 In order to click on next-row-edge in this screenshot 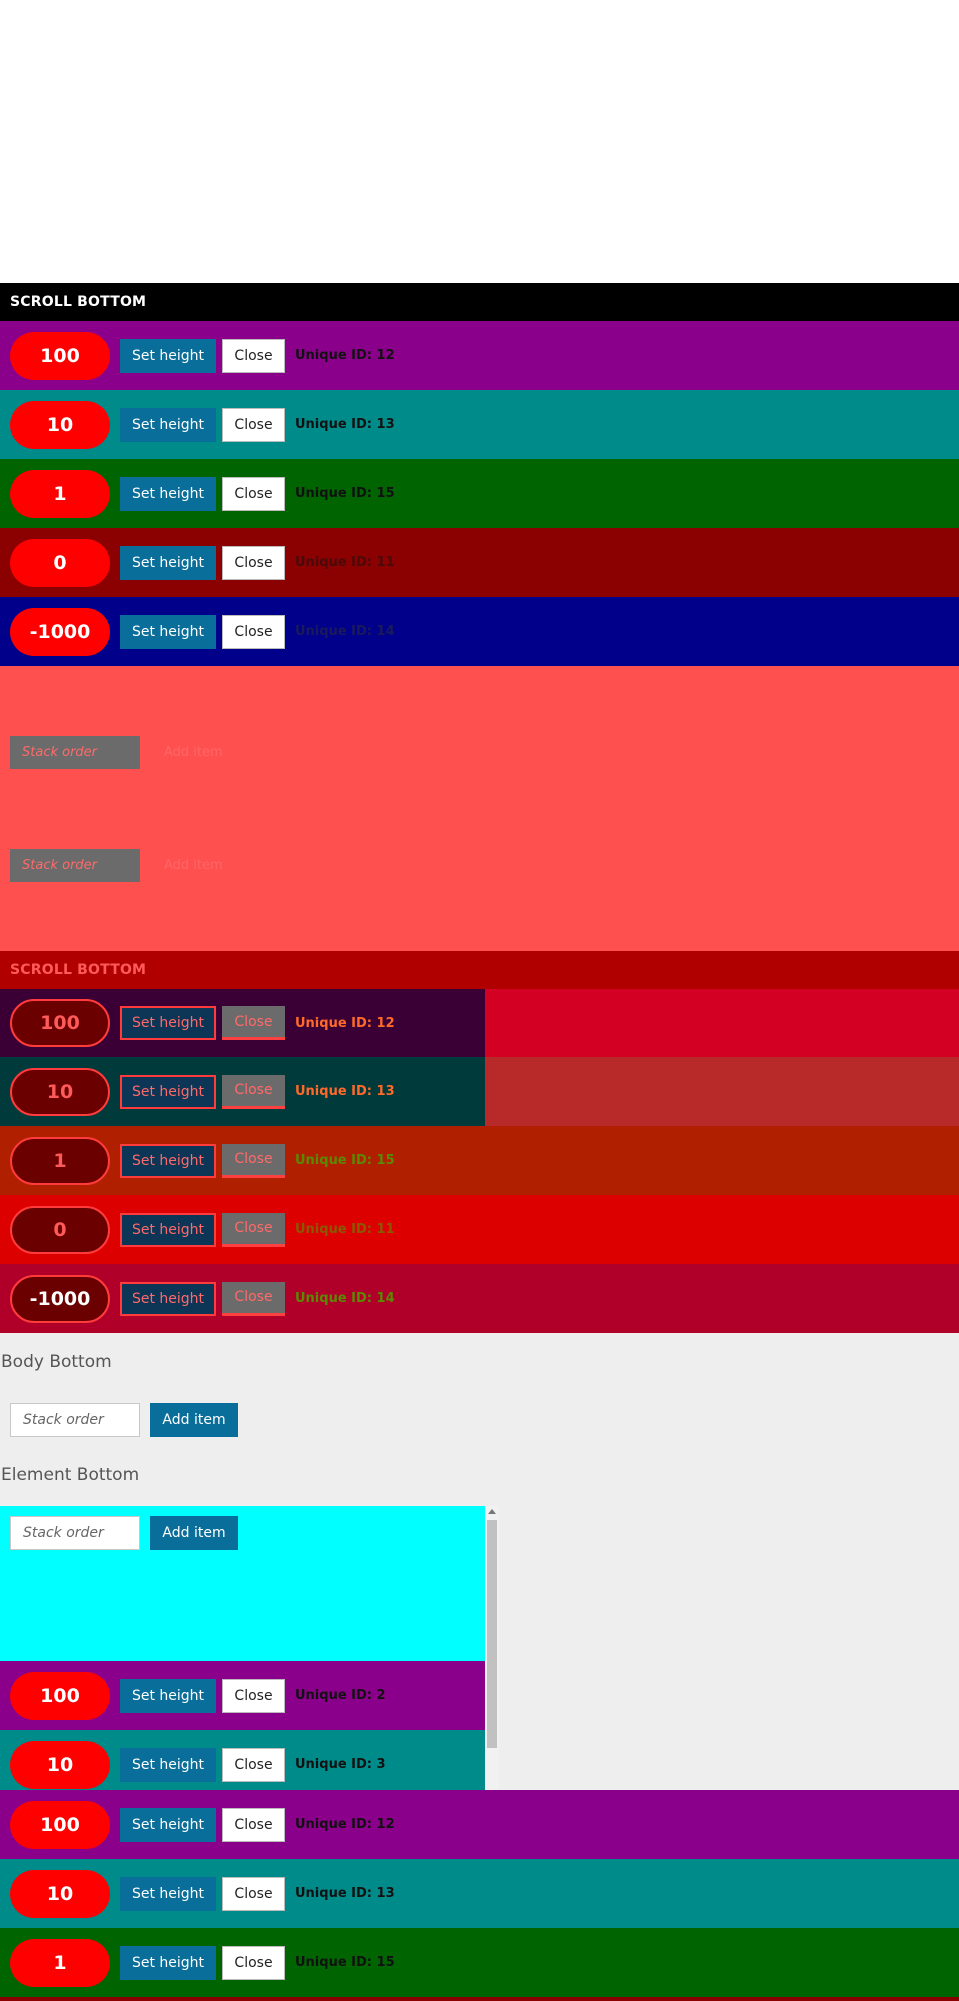, I will do `click(479, 1999)`.